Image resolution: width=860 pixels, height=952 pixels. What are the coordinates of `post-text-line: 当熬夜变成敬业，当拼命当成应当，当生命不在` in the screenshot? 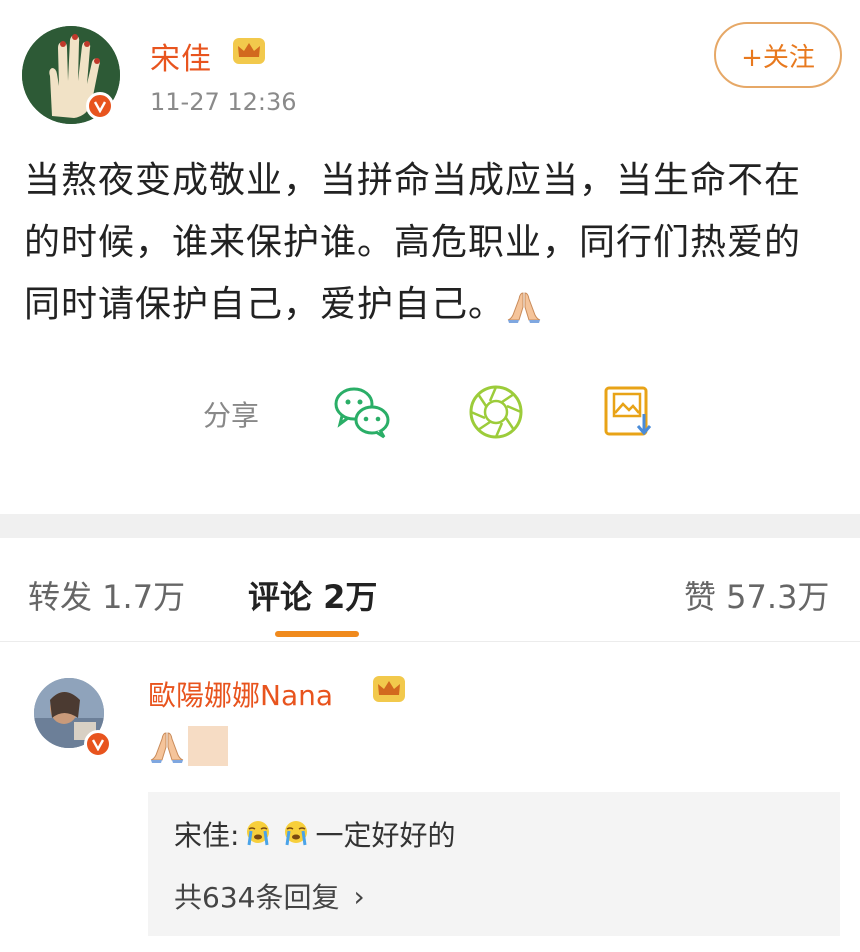 It's located at (413, 180).